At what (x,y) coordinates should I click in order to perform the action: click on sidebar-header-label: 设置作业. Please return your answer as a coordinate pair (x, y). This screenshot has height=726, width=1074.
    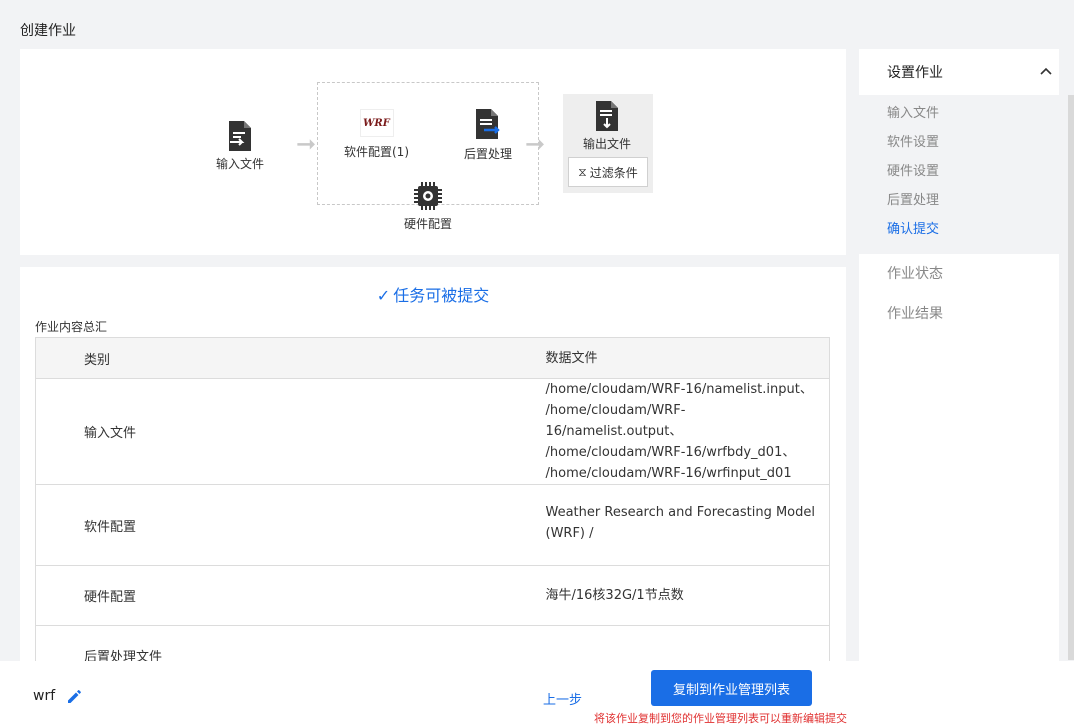
    Looking at the image, I should click on (915, 73).